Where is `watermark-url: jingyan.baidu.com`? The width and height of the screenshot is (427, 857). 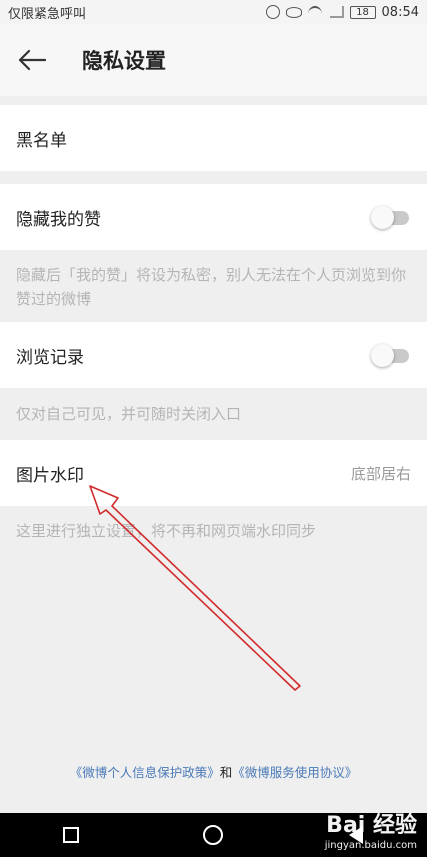 watermark-url: jingyan.baidu.com is located at coordinates (370, 845).